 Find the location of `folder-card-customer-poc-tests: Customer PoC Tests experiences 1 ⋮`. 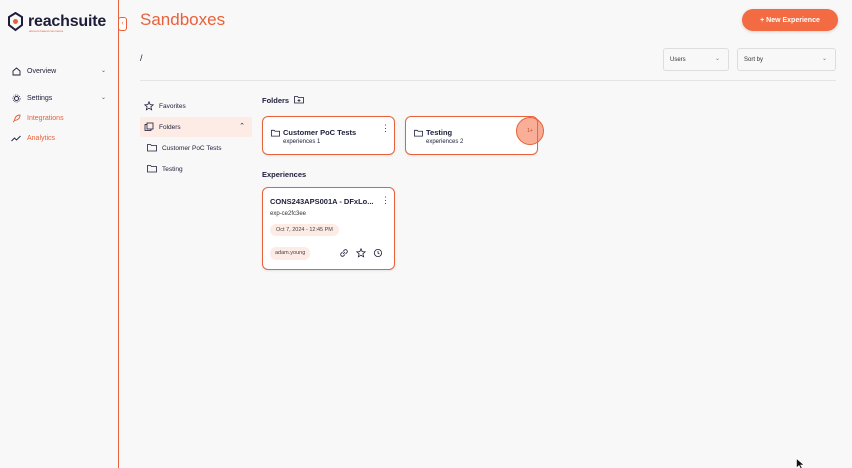

folder-card-customer-poc-tests: Customer PoC Tests experiences 1 ⋮ is located at coordinates (328, 135).